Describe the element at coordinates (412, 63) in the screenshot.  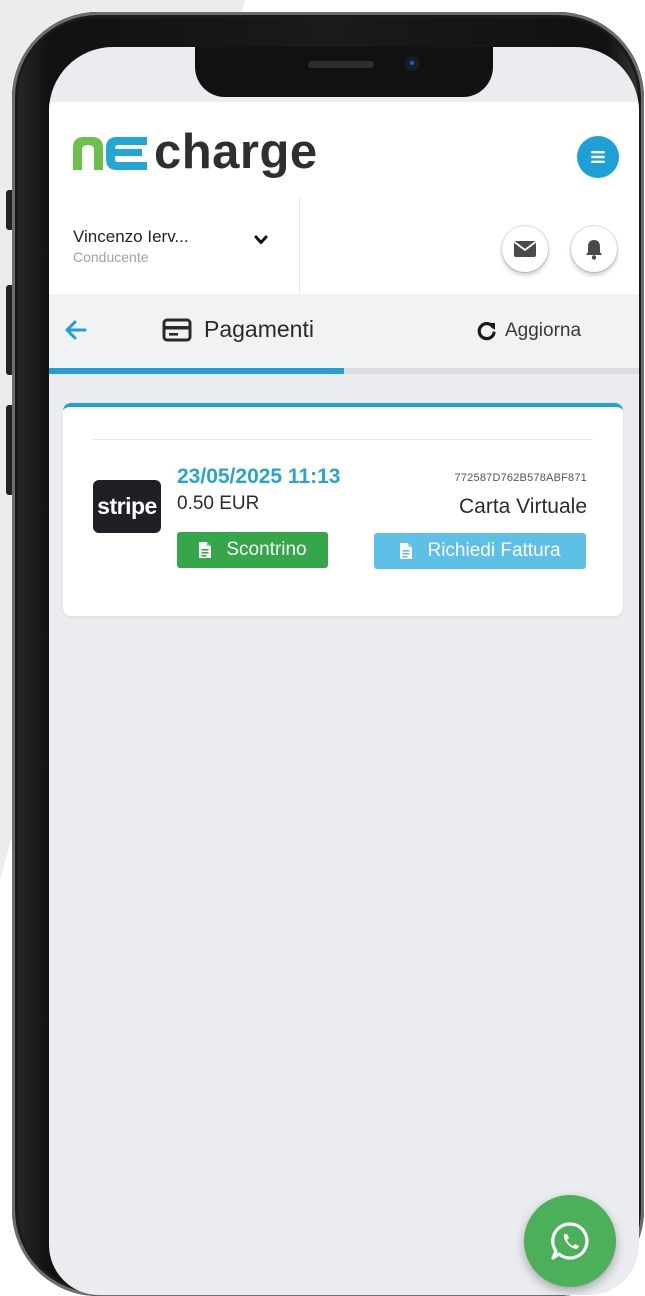
I see `phone-camera` at that location.